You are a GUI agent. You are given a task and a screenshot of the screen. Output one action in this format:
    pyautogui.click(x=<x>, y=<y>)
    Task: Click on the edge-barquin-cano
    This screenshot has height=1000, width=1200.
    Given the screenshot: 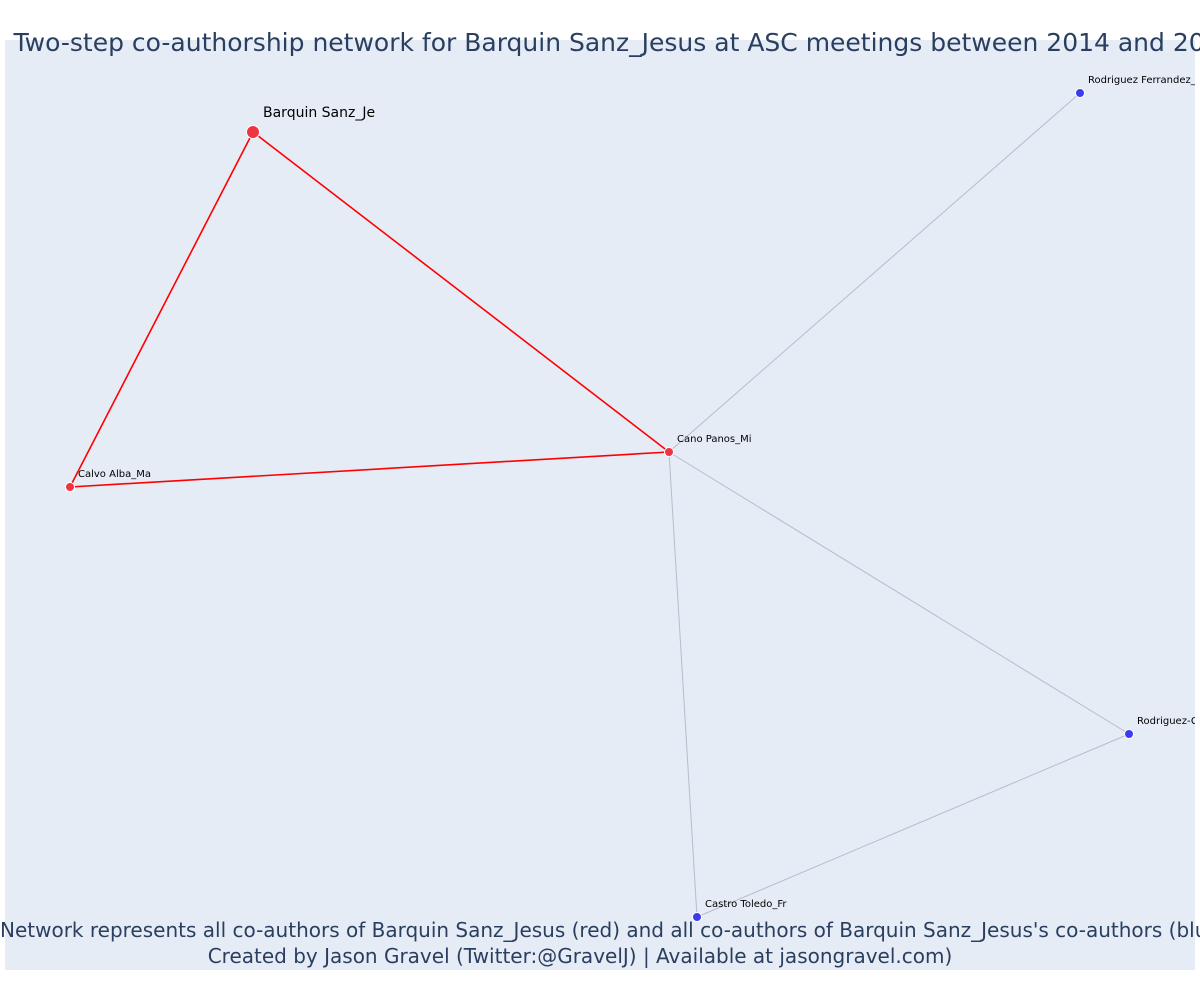 What is the action you would take?
    pyautogui.click(x=461, y=292)
    